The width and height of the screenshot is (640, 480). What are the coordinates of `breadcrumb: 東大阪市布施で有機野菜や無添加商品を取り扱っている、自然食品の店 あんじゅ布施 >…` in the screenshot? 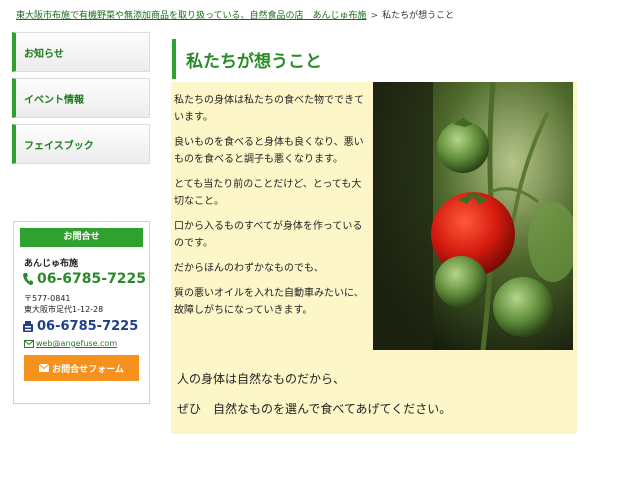 It's located at (235, 14).